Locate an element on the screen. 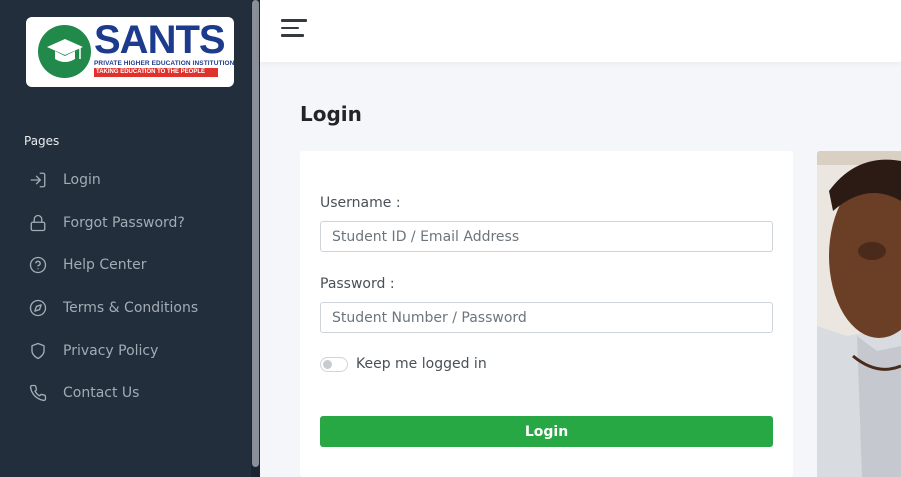  sidebar-item-login: Login is located at coordinates (64, 180).